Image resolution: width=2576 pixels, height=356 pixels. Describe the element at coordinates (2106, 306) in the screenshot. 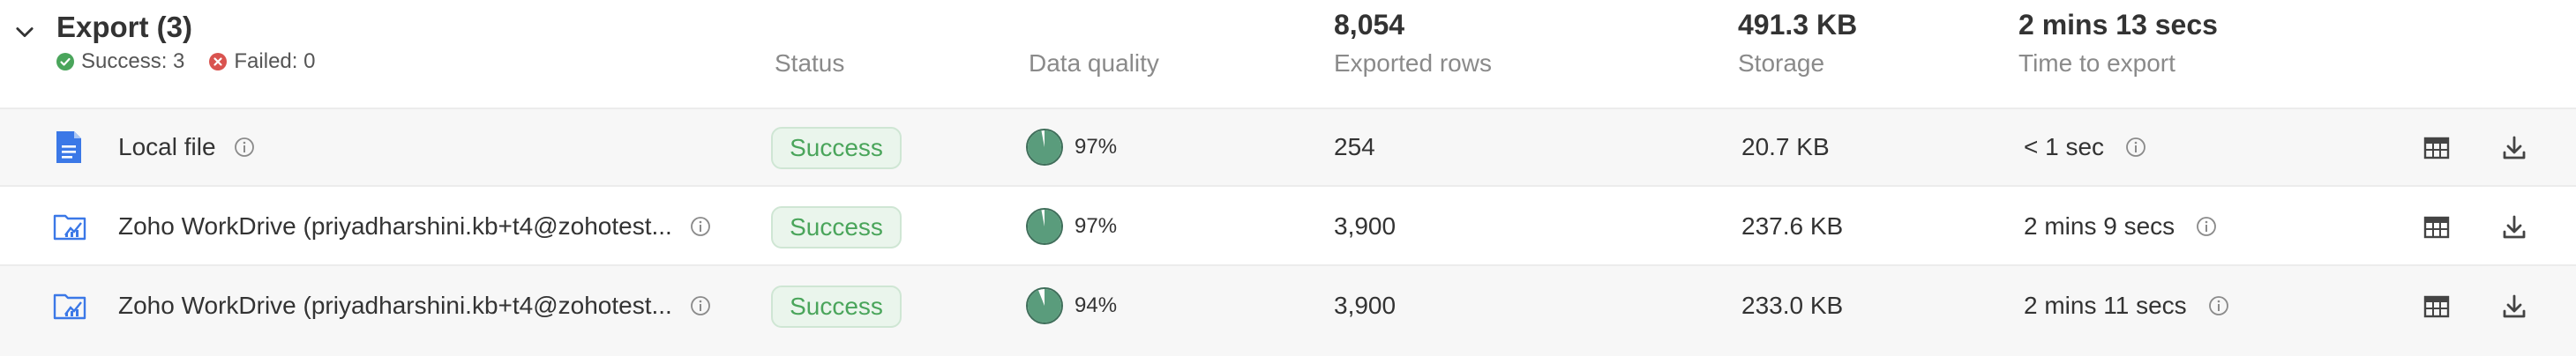

I see `time-to-export-value: 2 mins 11 secs` at that location.